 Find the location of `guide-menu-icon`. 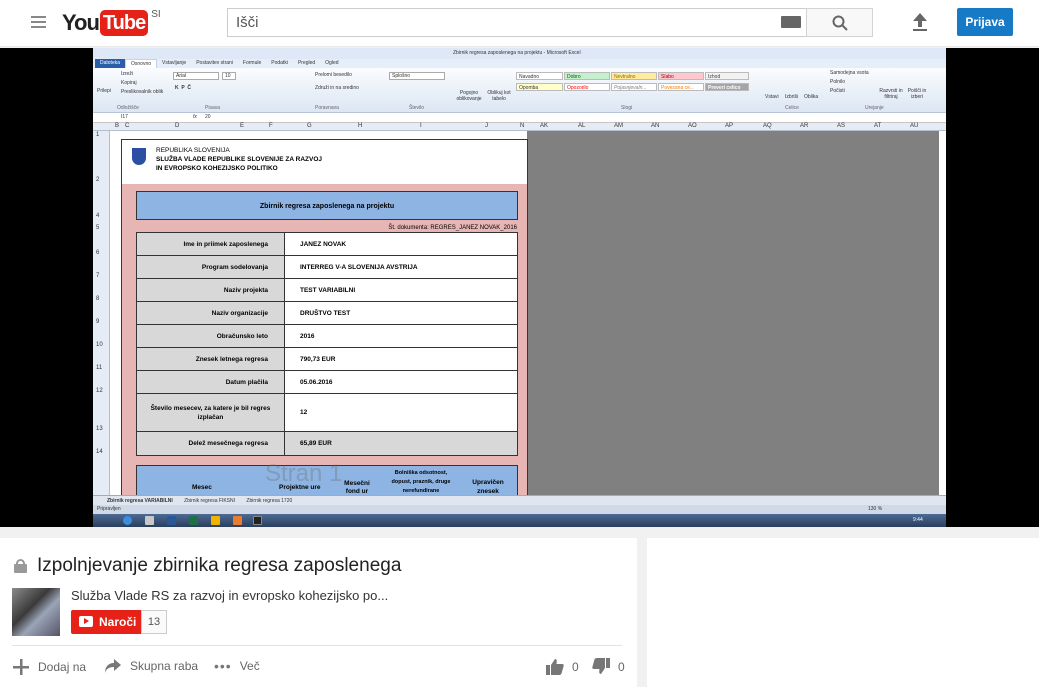

guide-menu-icon is located at coordinates (38, 22).